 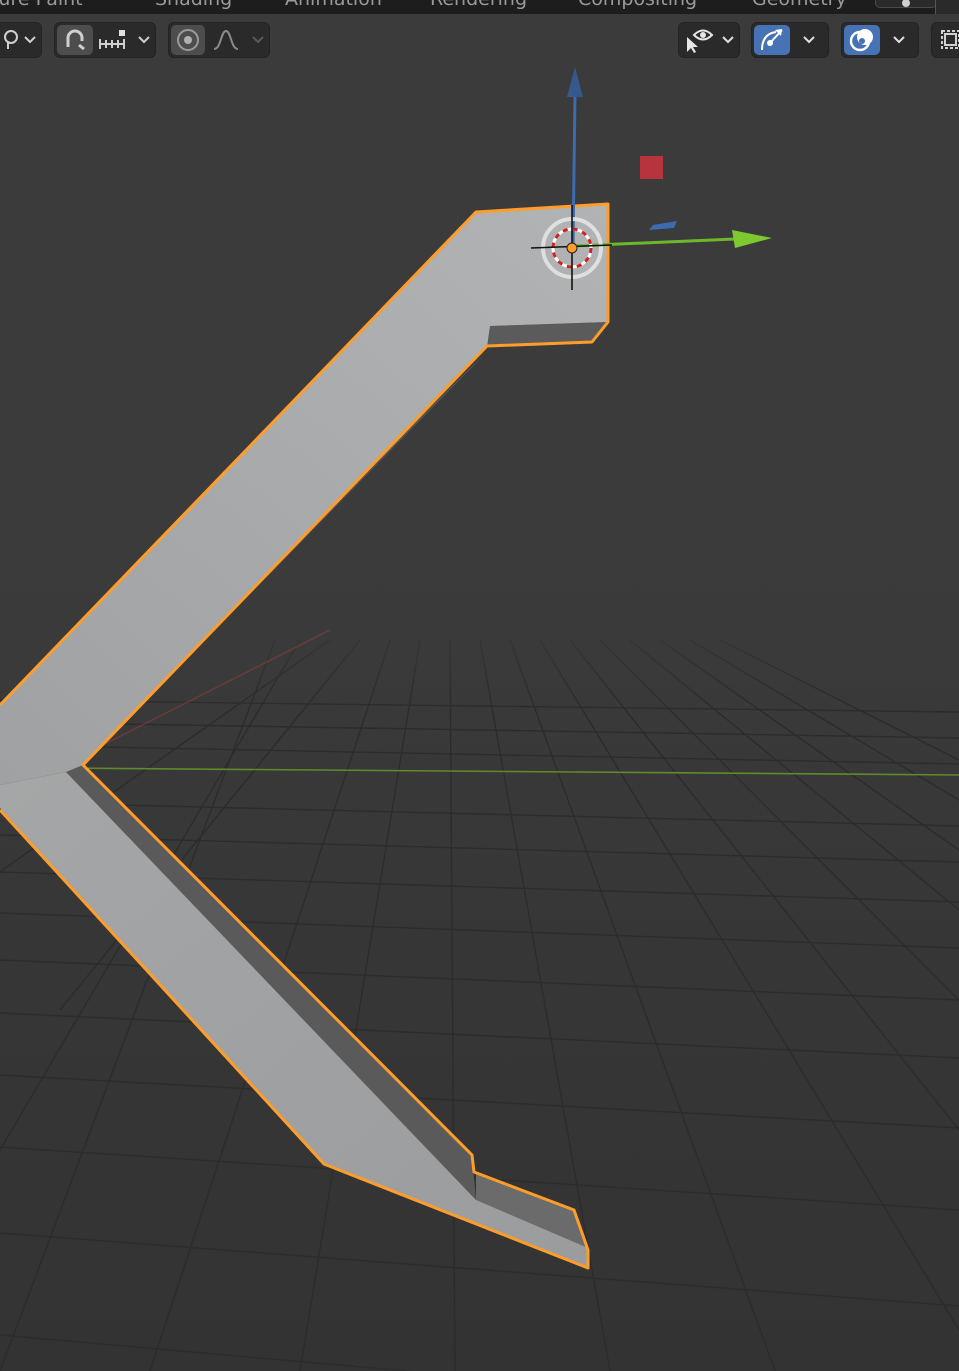 I want to click on add-icon, so click(x=906, y=3).